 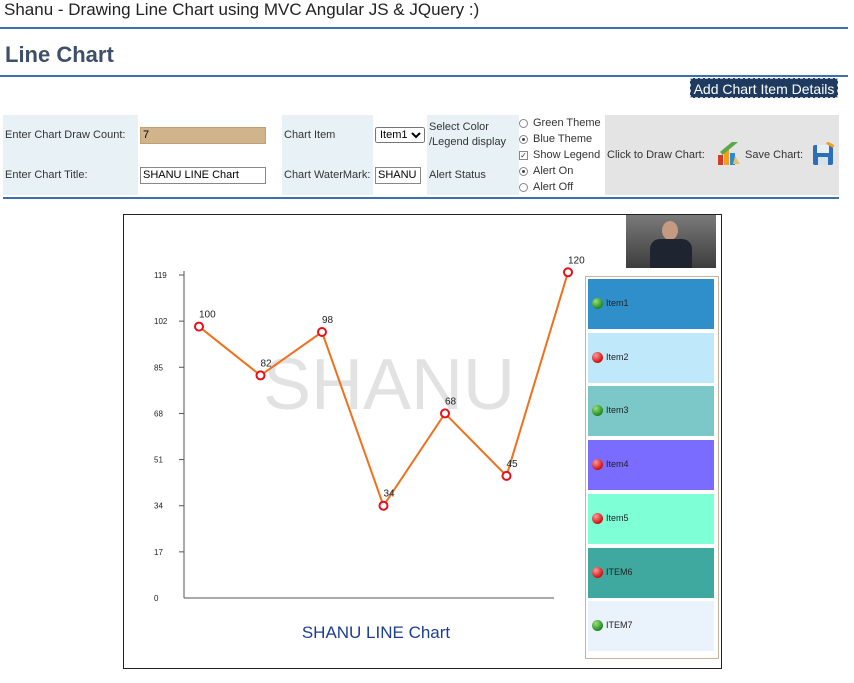 I want to click on controls-divider, so click(x=421, y=198).